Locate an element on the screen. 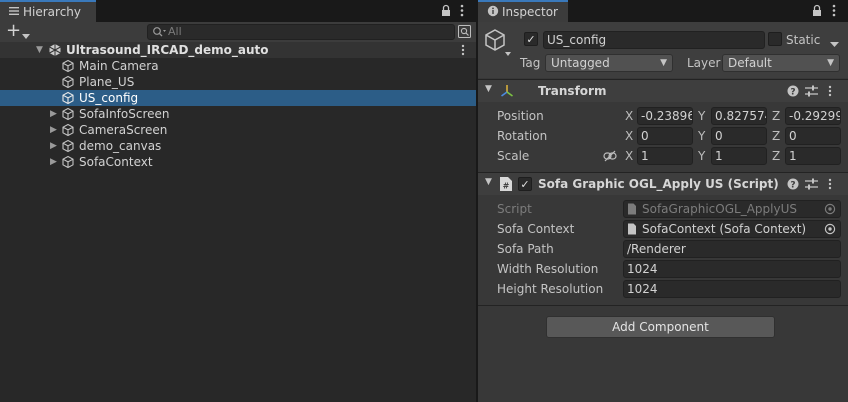 The image size is (848, 402). sofa-context-object-field: SofaContext (Sofa Context) is located at coordinates (732, 229).